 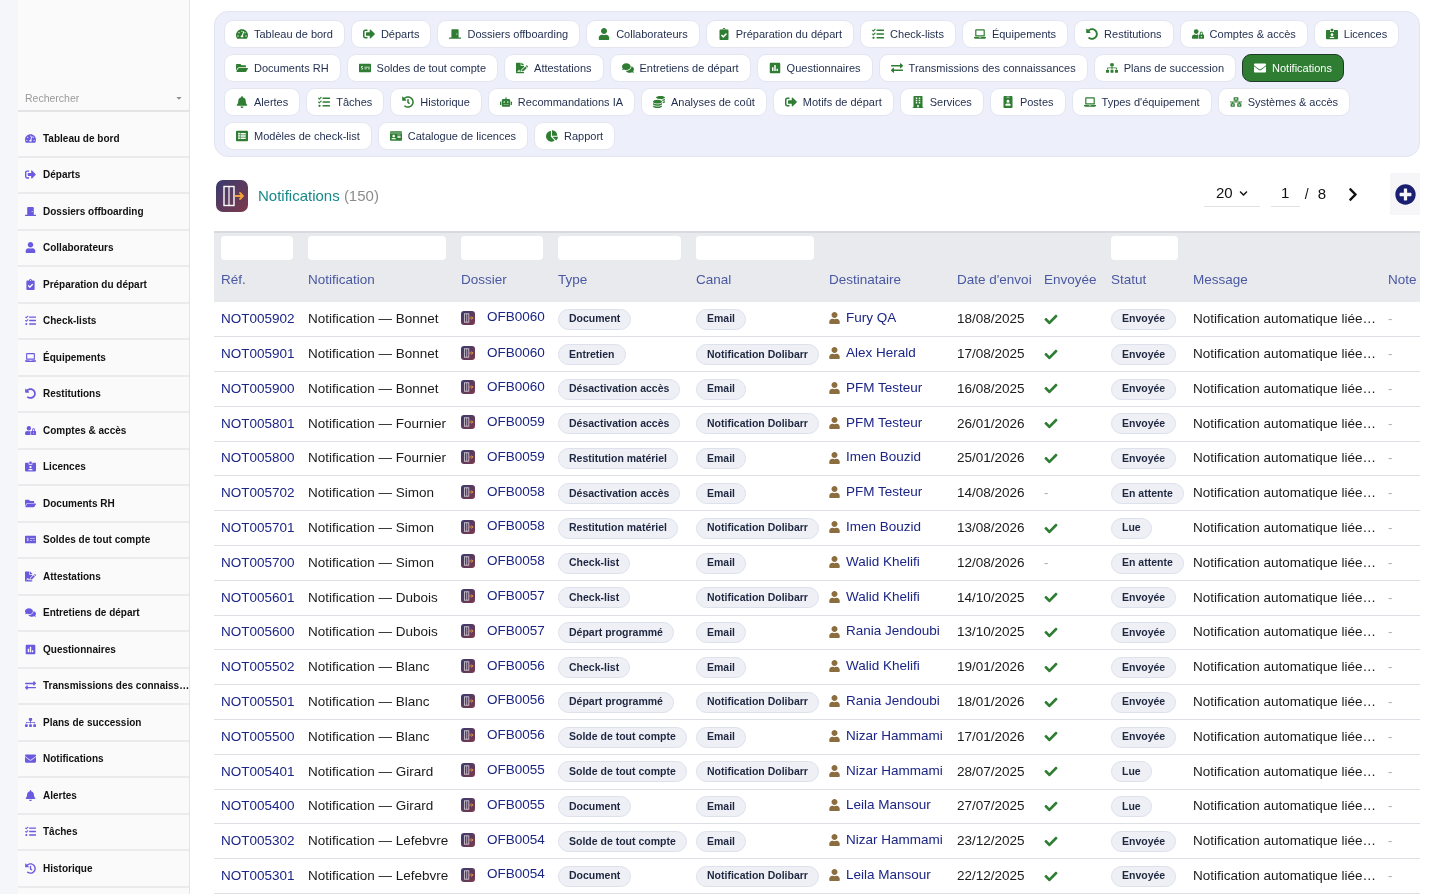 What do you see at coordinates (573, 279) in the screenshot?
I see `column-header: Type` at bounding box center [573, 279].